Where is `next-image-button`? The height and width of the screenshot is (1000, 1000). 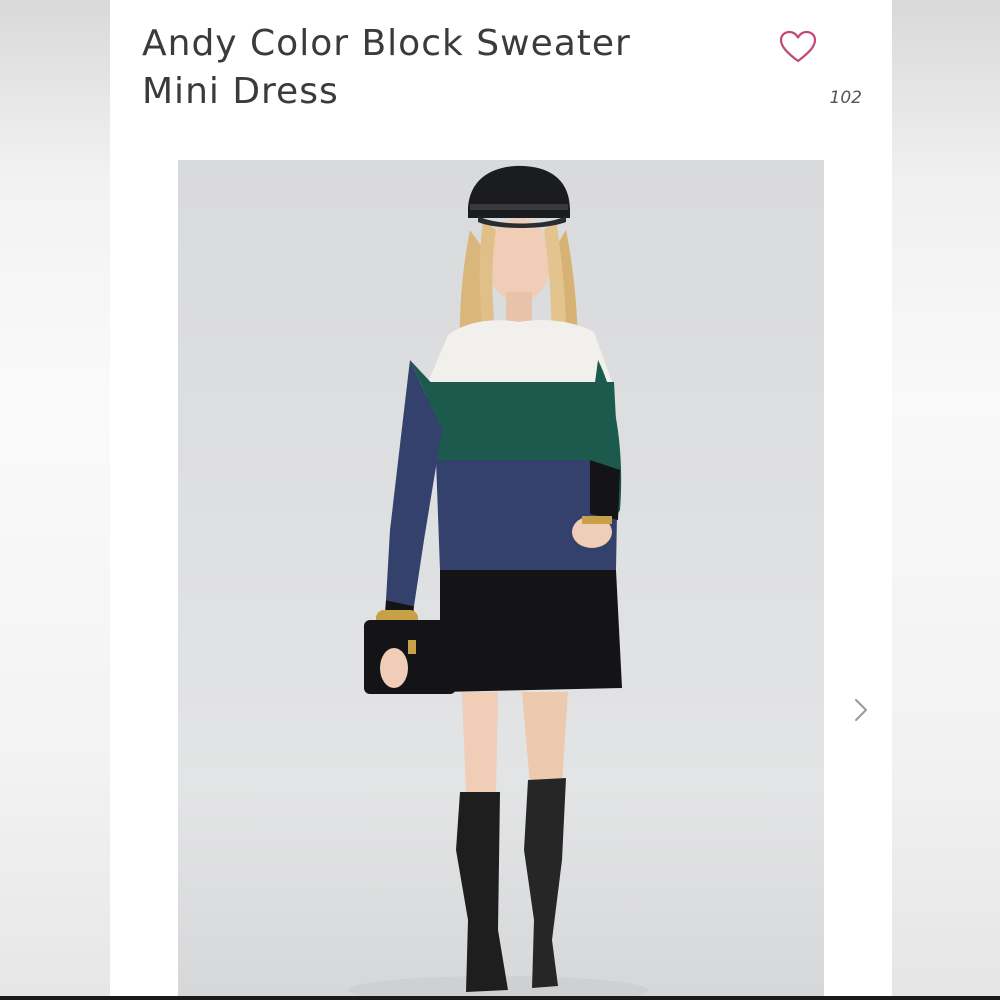 next-image-button is located at coordinates (862, 710).